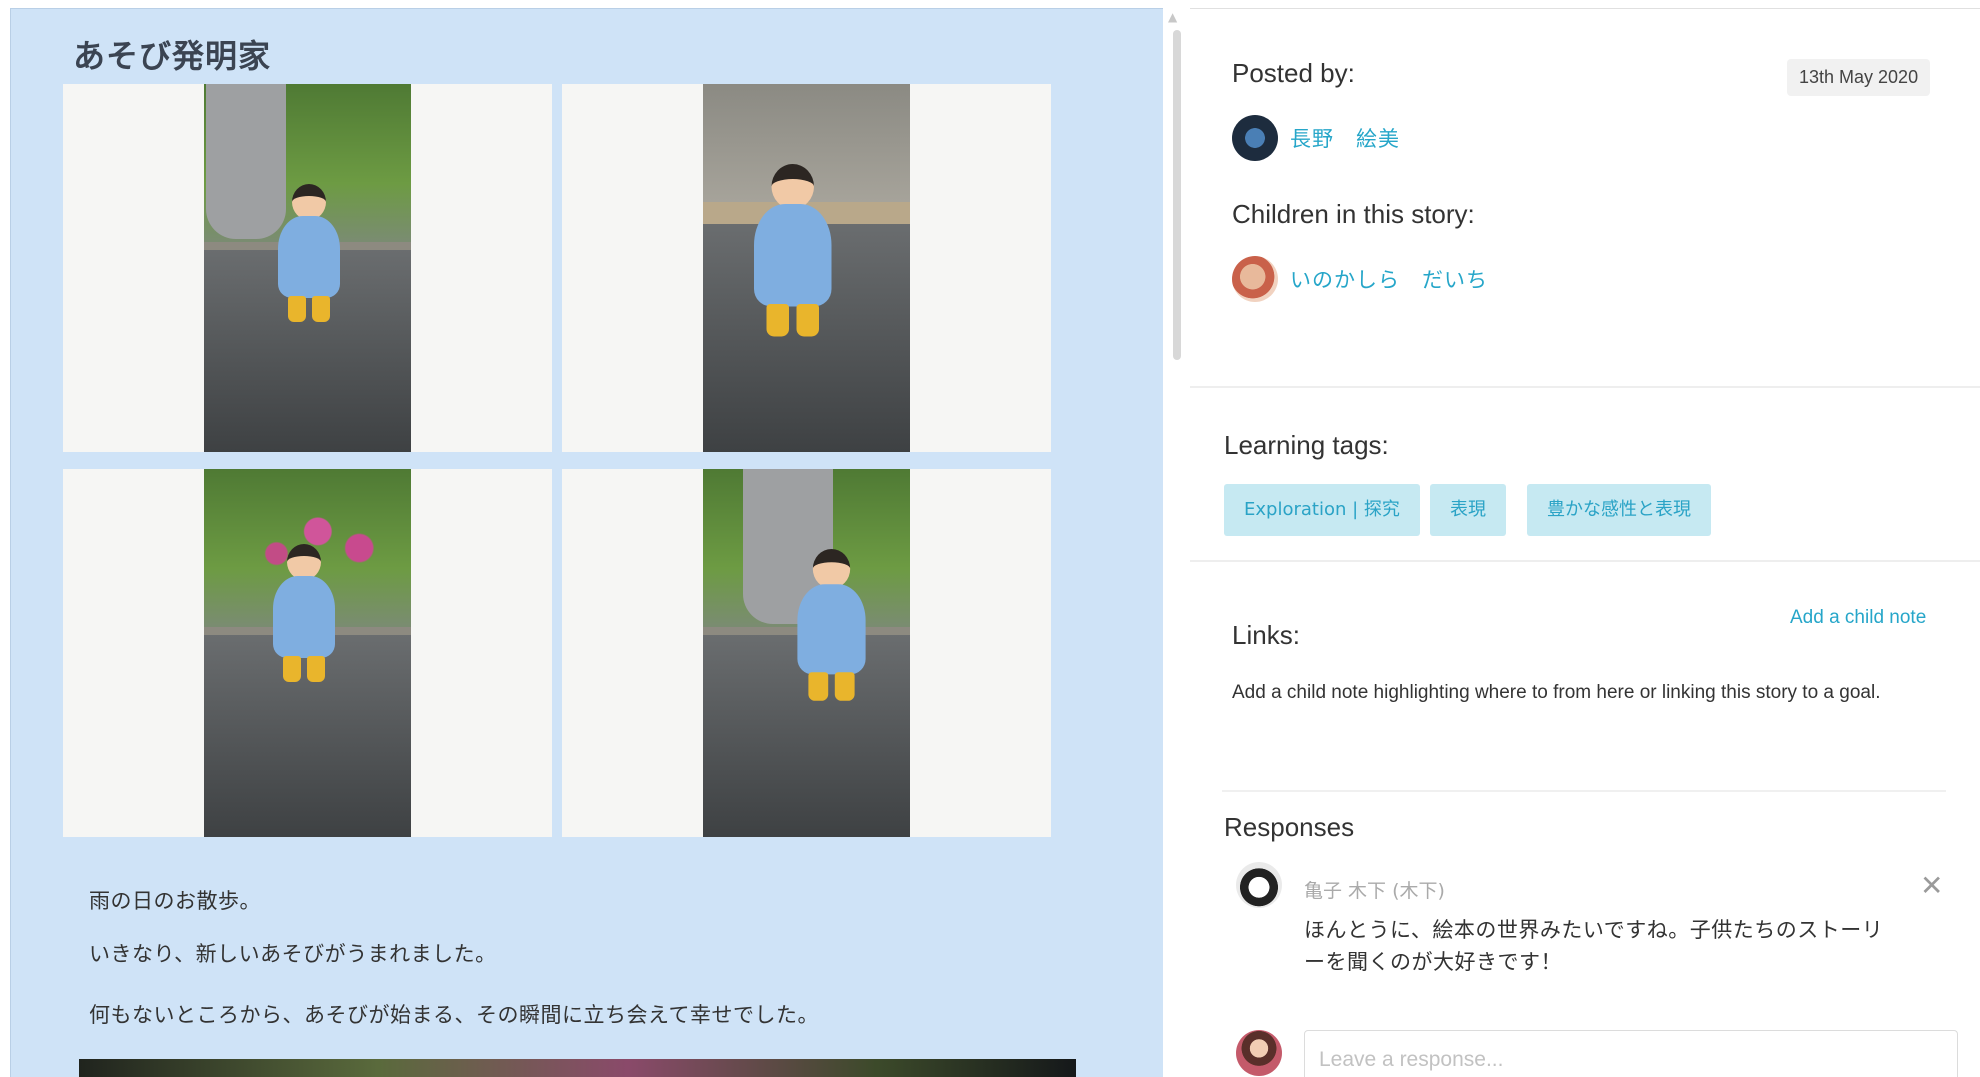 This screenshot has width=1980, height=1077. Describe the element at coordinates (1389, 279) in the screenshot. I see `child-name-link: いのかしら だいち` at that location.